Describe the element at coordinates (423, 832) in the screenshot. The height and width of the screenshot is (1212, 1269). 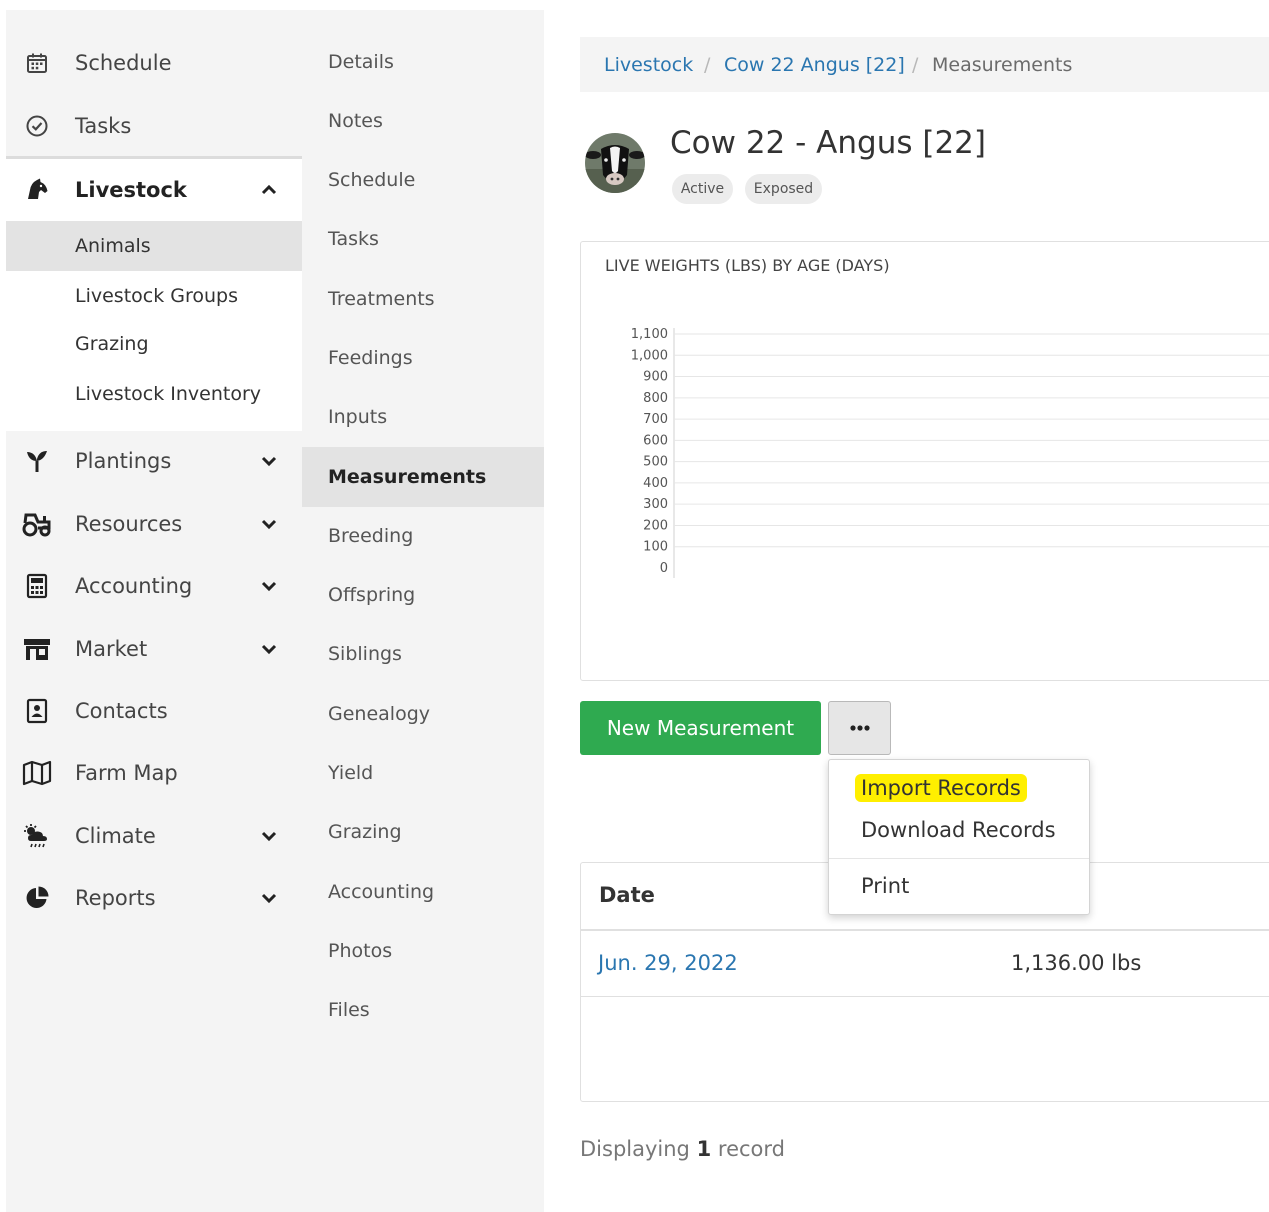
I see `sec-grazing: Grazing` at that location.